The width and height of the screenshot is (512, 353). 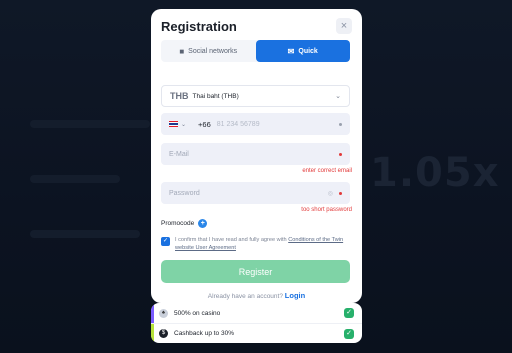 I want to click on phone-input: 81 234 56789, so click(x=238, y=124).